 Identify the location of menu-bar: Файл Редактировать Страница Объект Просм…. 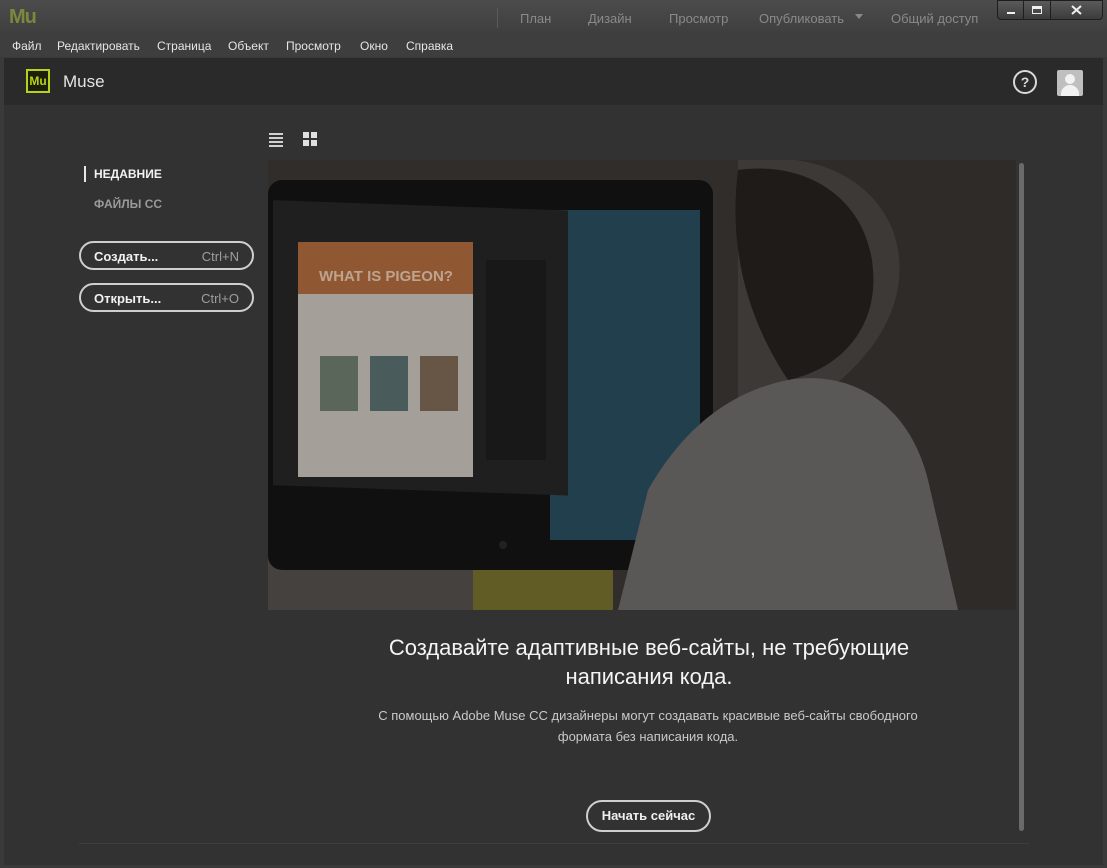
(553, 46).